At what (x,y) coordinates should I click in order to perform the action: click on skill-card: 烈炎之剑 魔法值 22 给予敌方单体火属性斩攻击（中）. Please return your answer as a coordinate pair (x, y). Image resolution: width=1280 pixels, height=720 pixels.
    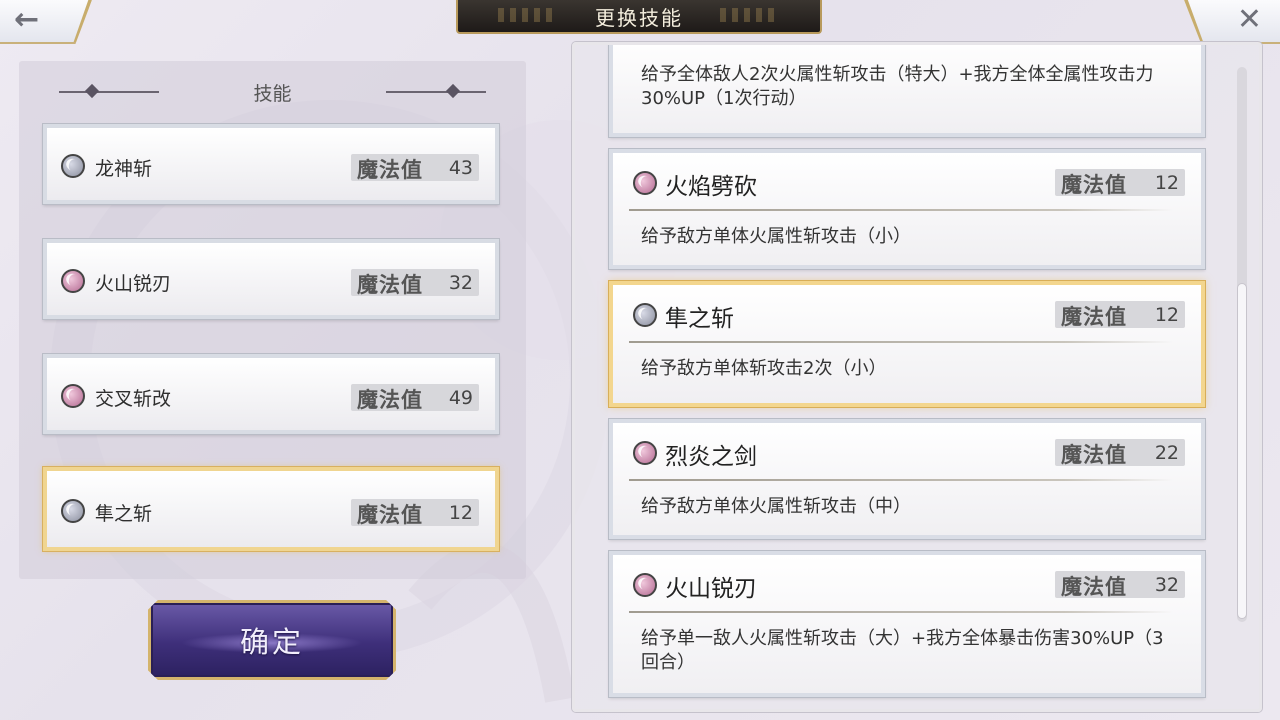
    Looking at the image, I should click on (907, 479).